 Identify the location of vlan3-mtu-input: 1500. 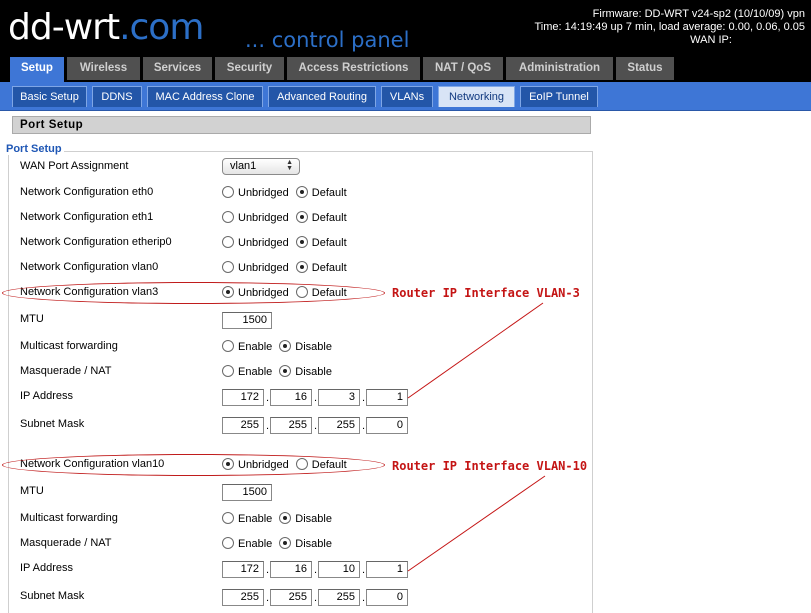
(247, 320).